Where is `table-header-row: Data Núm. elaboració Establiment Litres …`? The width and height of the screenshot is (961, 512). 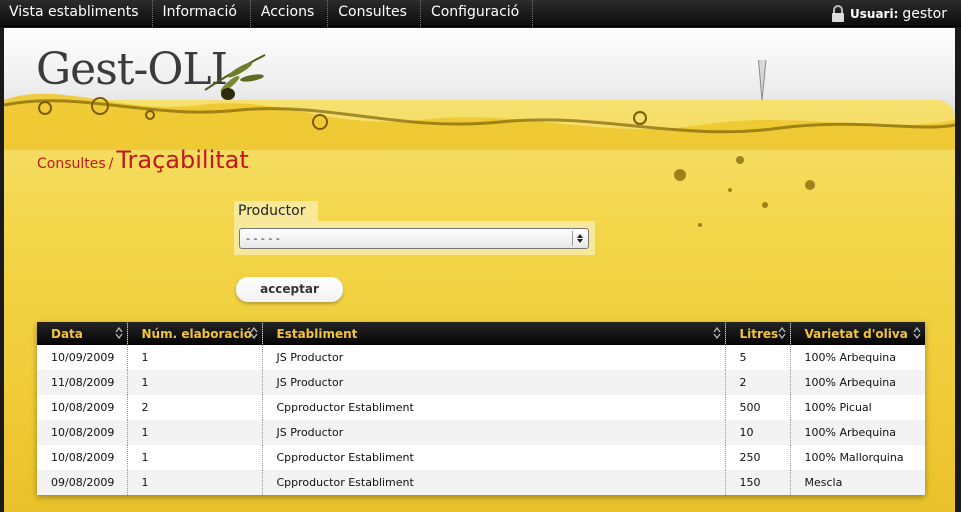
table-header-row: Data Núm. elaboració Establiment Litres … is located at coordinates (481, 333).